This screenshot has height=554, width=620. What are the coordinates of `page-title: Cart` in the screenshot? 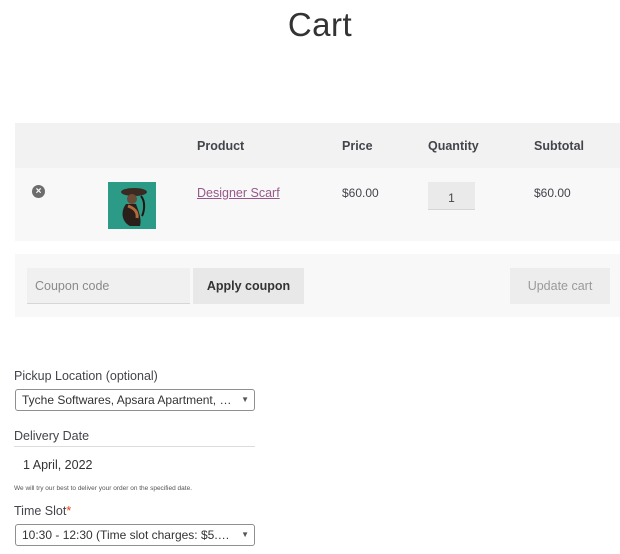 It's located at (320, 24).